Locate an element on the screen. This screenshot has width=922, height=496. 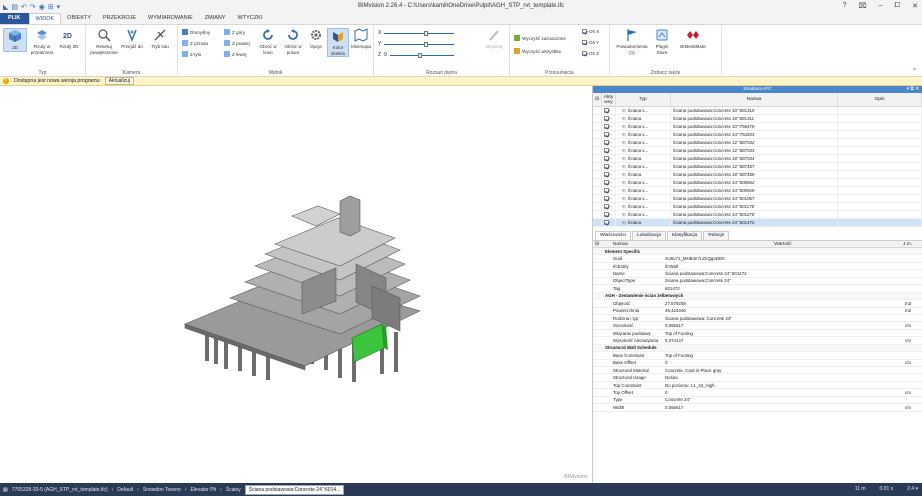
property-row: Base Constraint Top of Footing is located at coordinates (757, 356).